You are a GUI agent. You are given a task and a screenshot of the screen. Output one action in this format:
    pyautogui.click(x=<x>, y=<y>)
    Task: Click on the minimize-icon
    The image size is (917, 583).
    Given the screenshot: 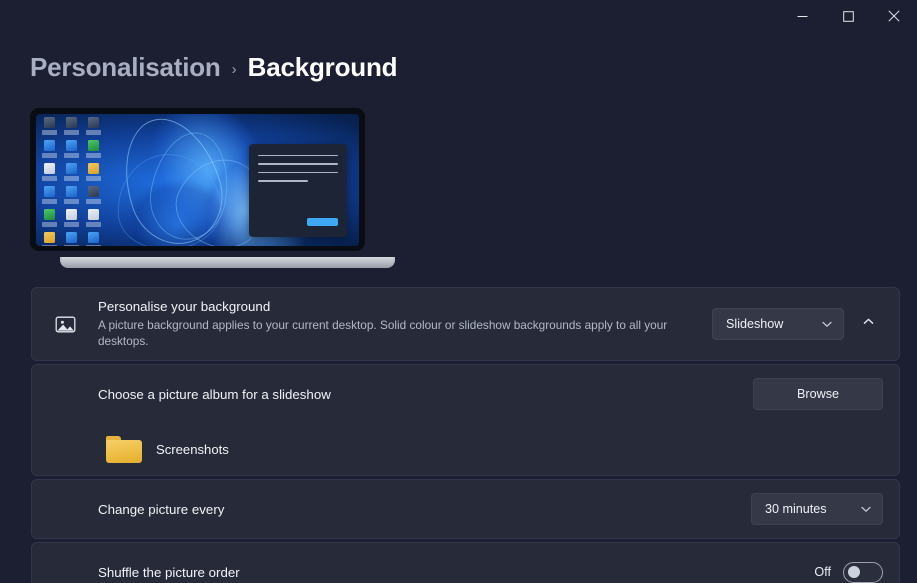 What is the action you would take?
    pyautogui.click(x=802, y=16)
    